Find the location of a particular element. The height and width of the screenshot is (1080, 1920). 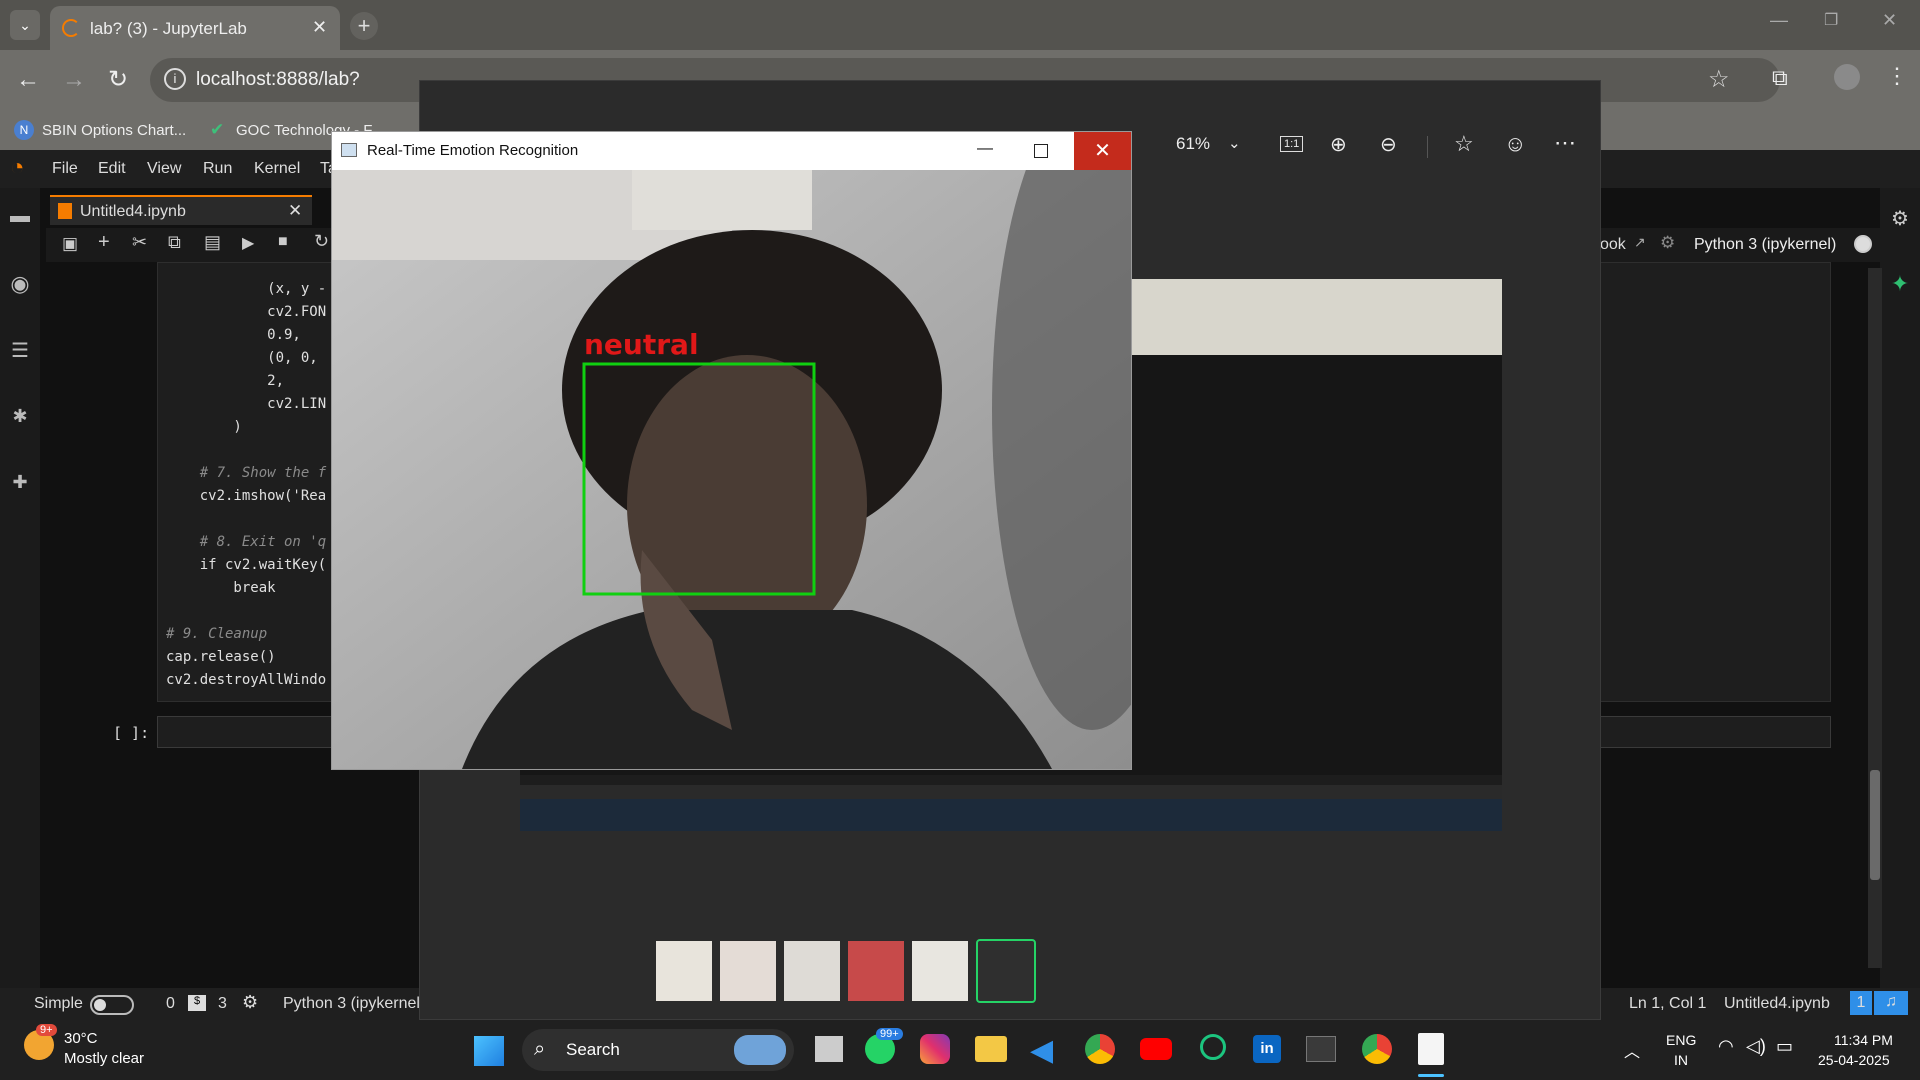

actual-size-icon: 1:1 is located at coordinates (1292, 144).